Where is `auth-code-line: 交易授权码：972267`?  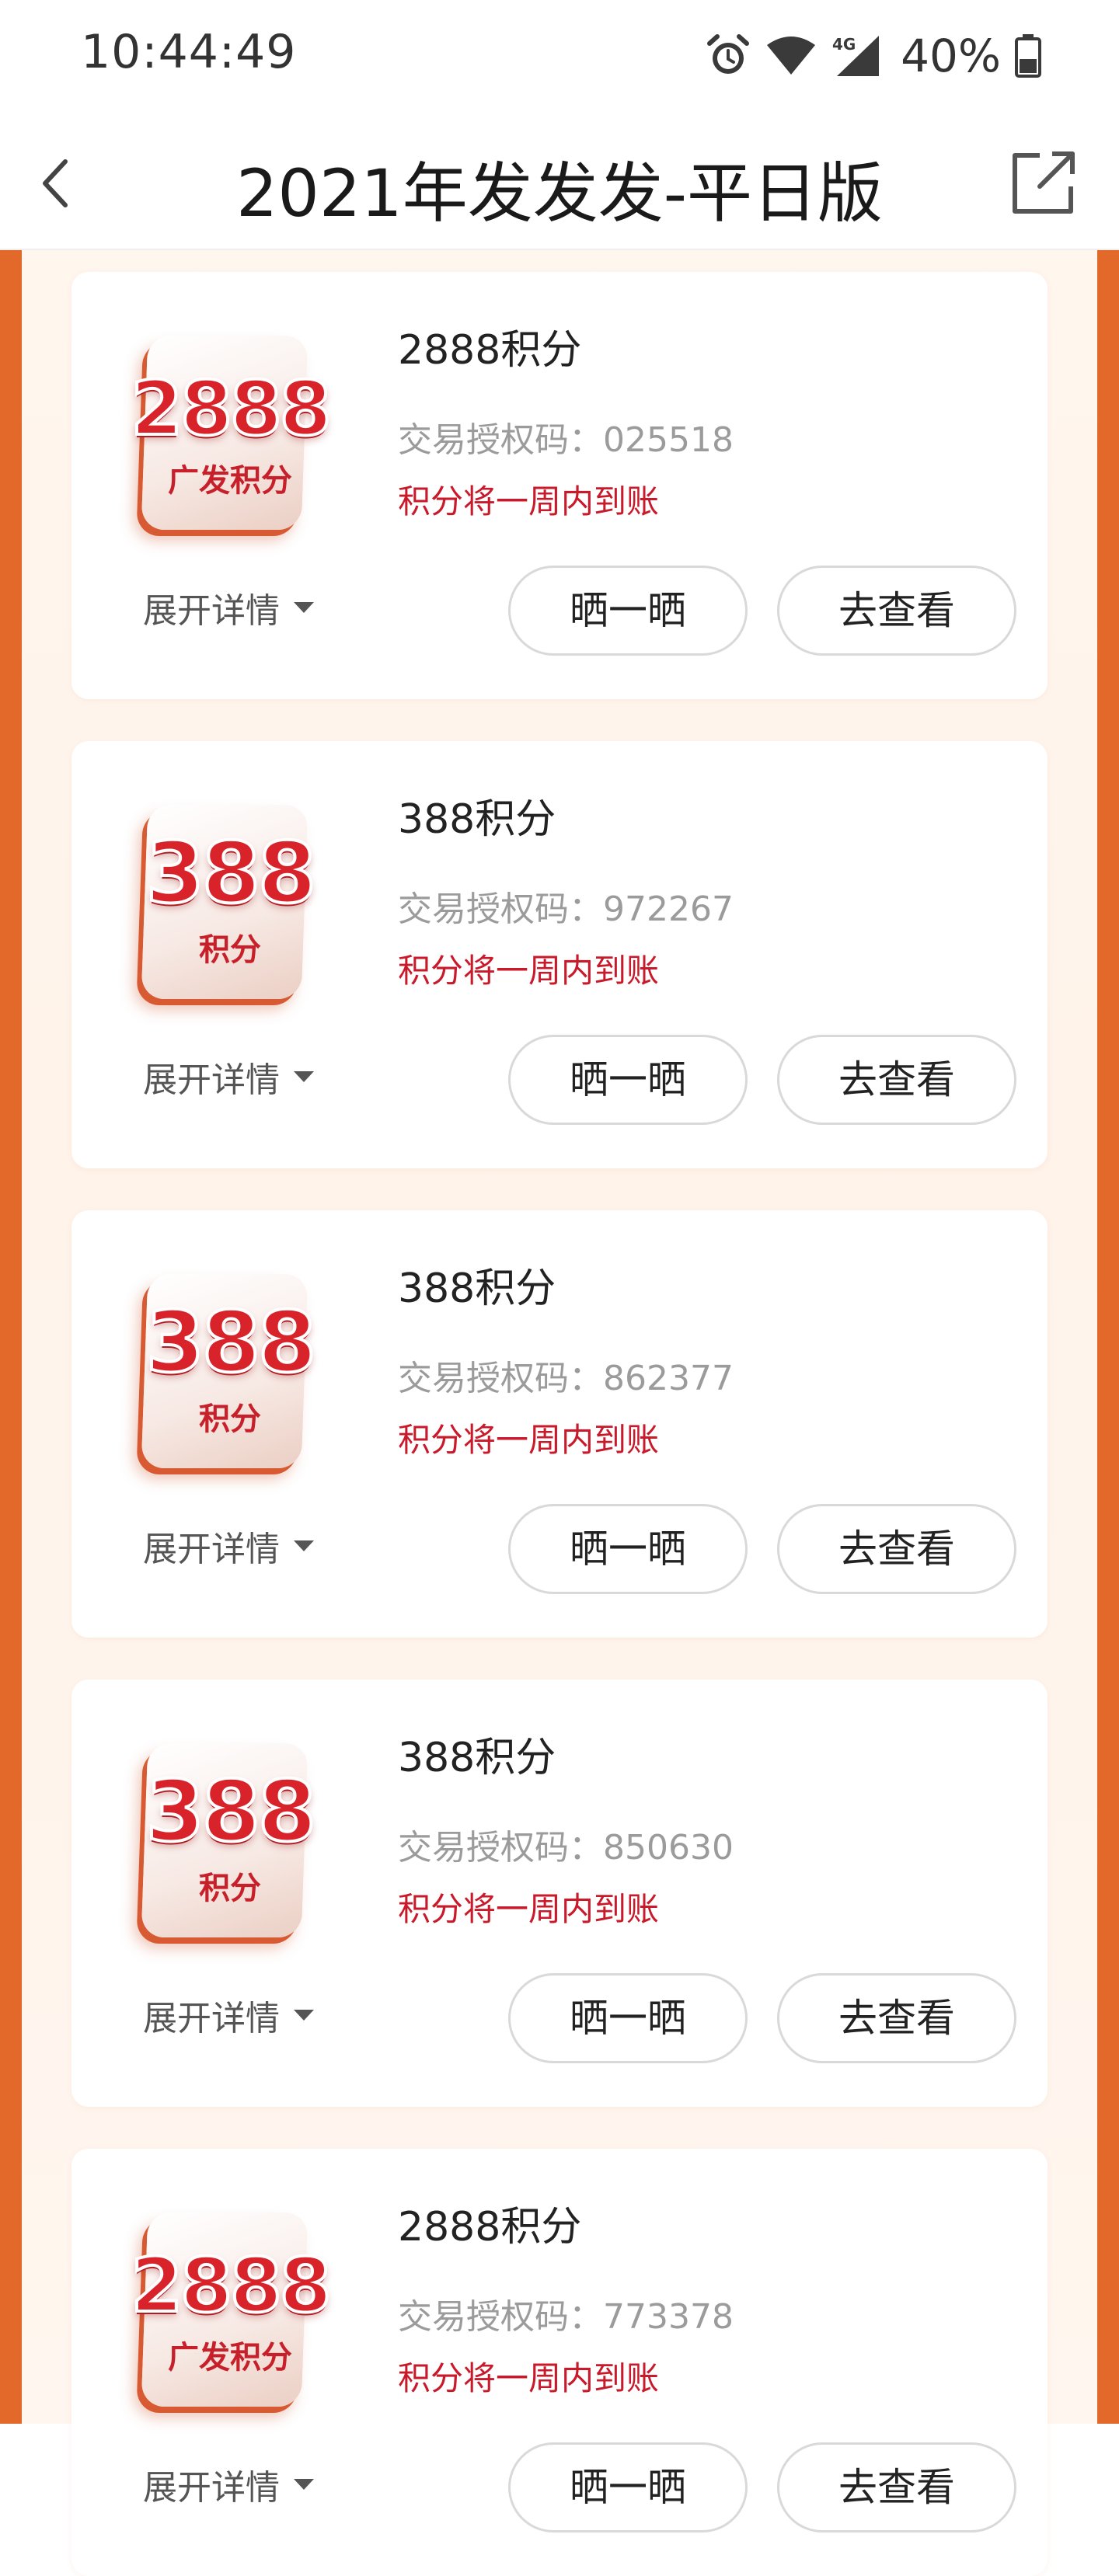
auth-code-line: 交易授权码：972267 is located at coordinates (566, 906).